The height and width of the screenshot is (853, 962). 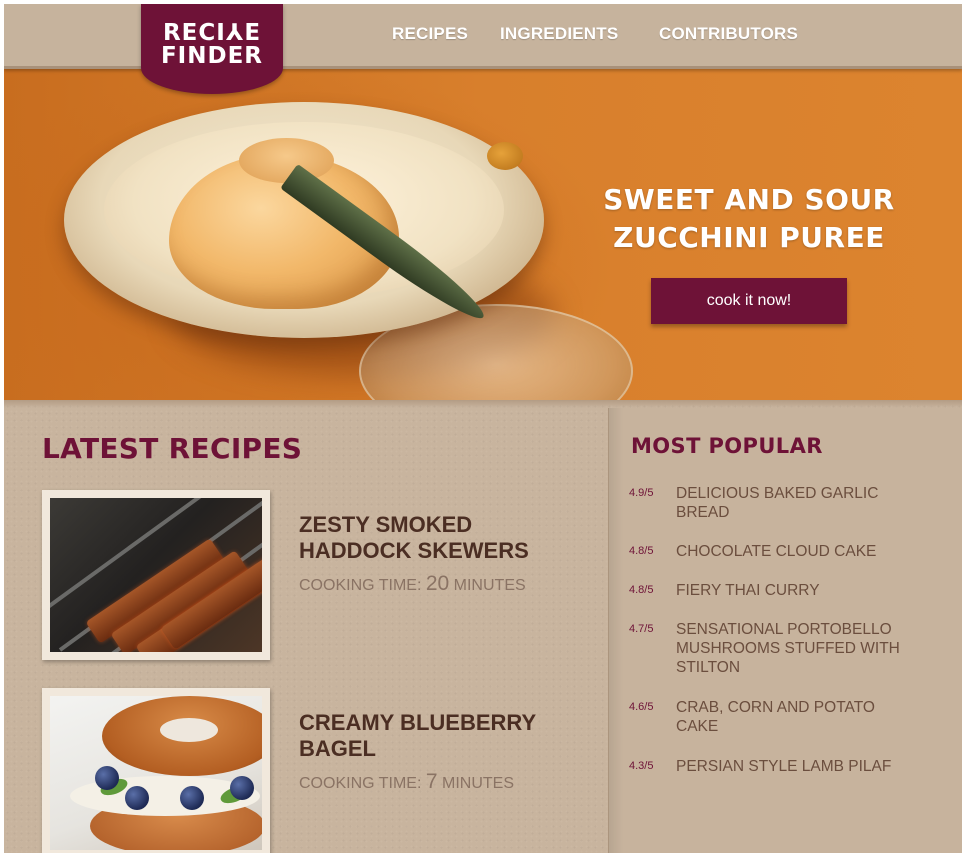 I want to click on recipe-title-haddock: ZESTY SMOKED HADDOCK SKEWERS, so click(x=414, y=538).